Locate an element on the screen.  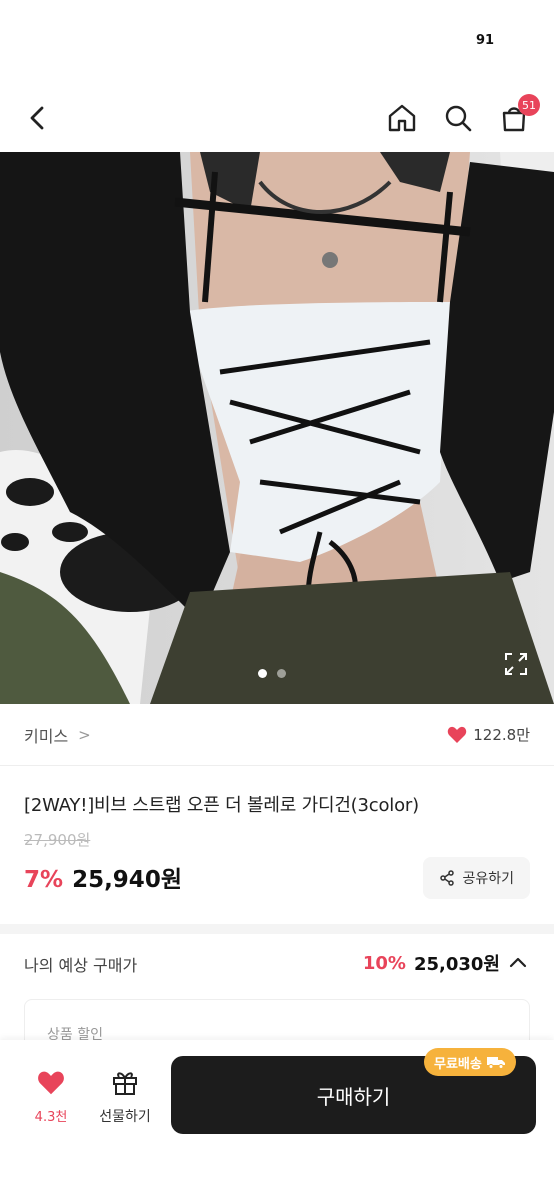
estimated-discount: 10% is located at coordinates (384, 963).